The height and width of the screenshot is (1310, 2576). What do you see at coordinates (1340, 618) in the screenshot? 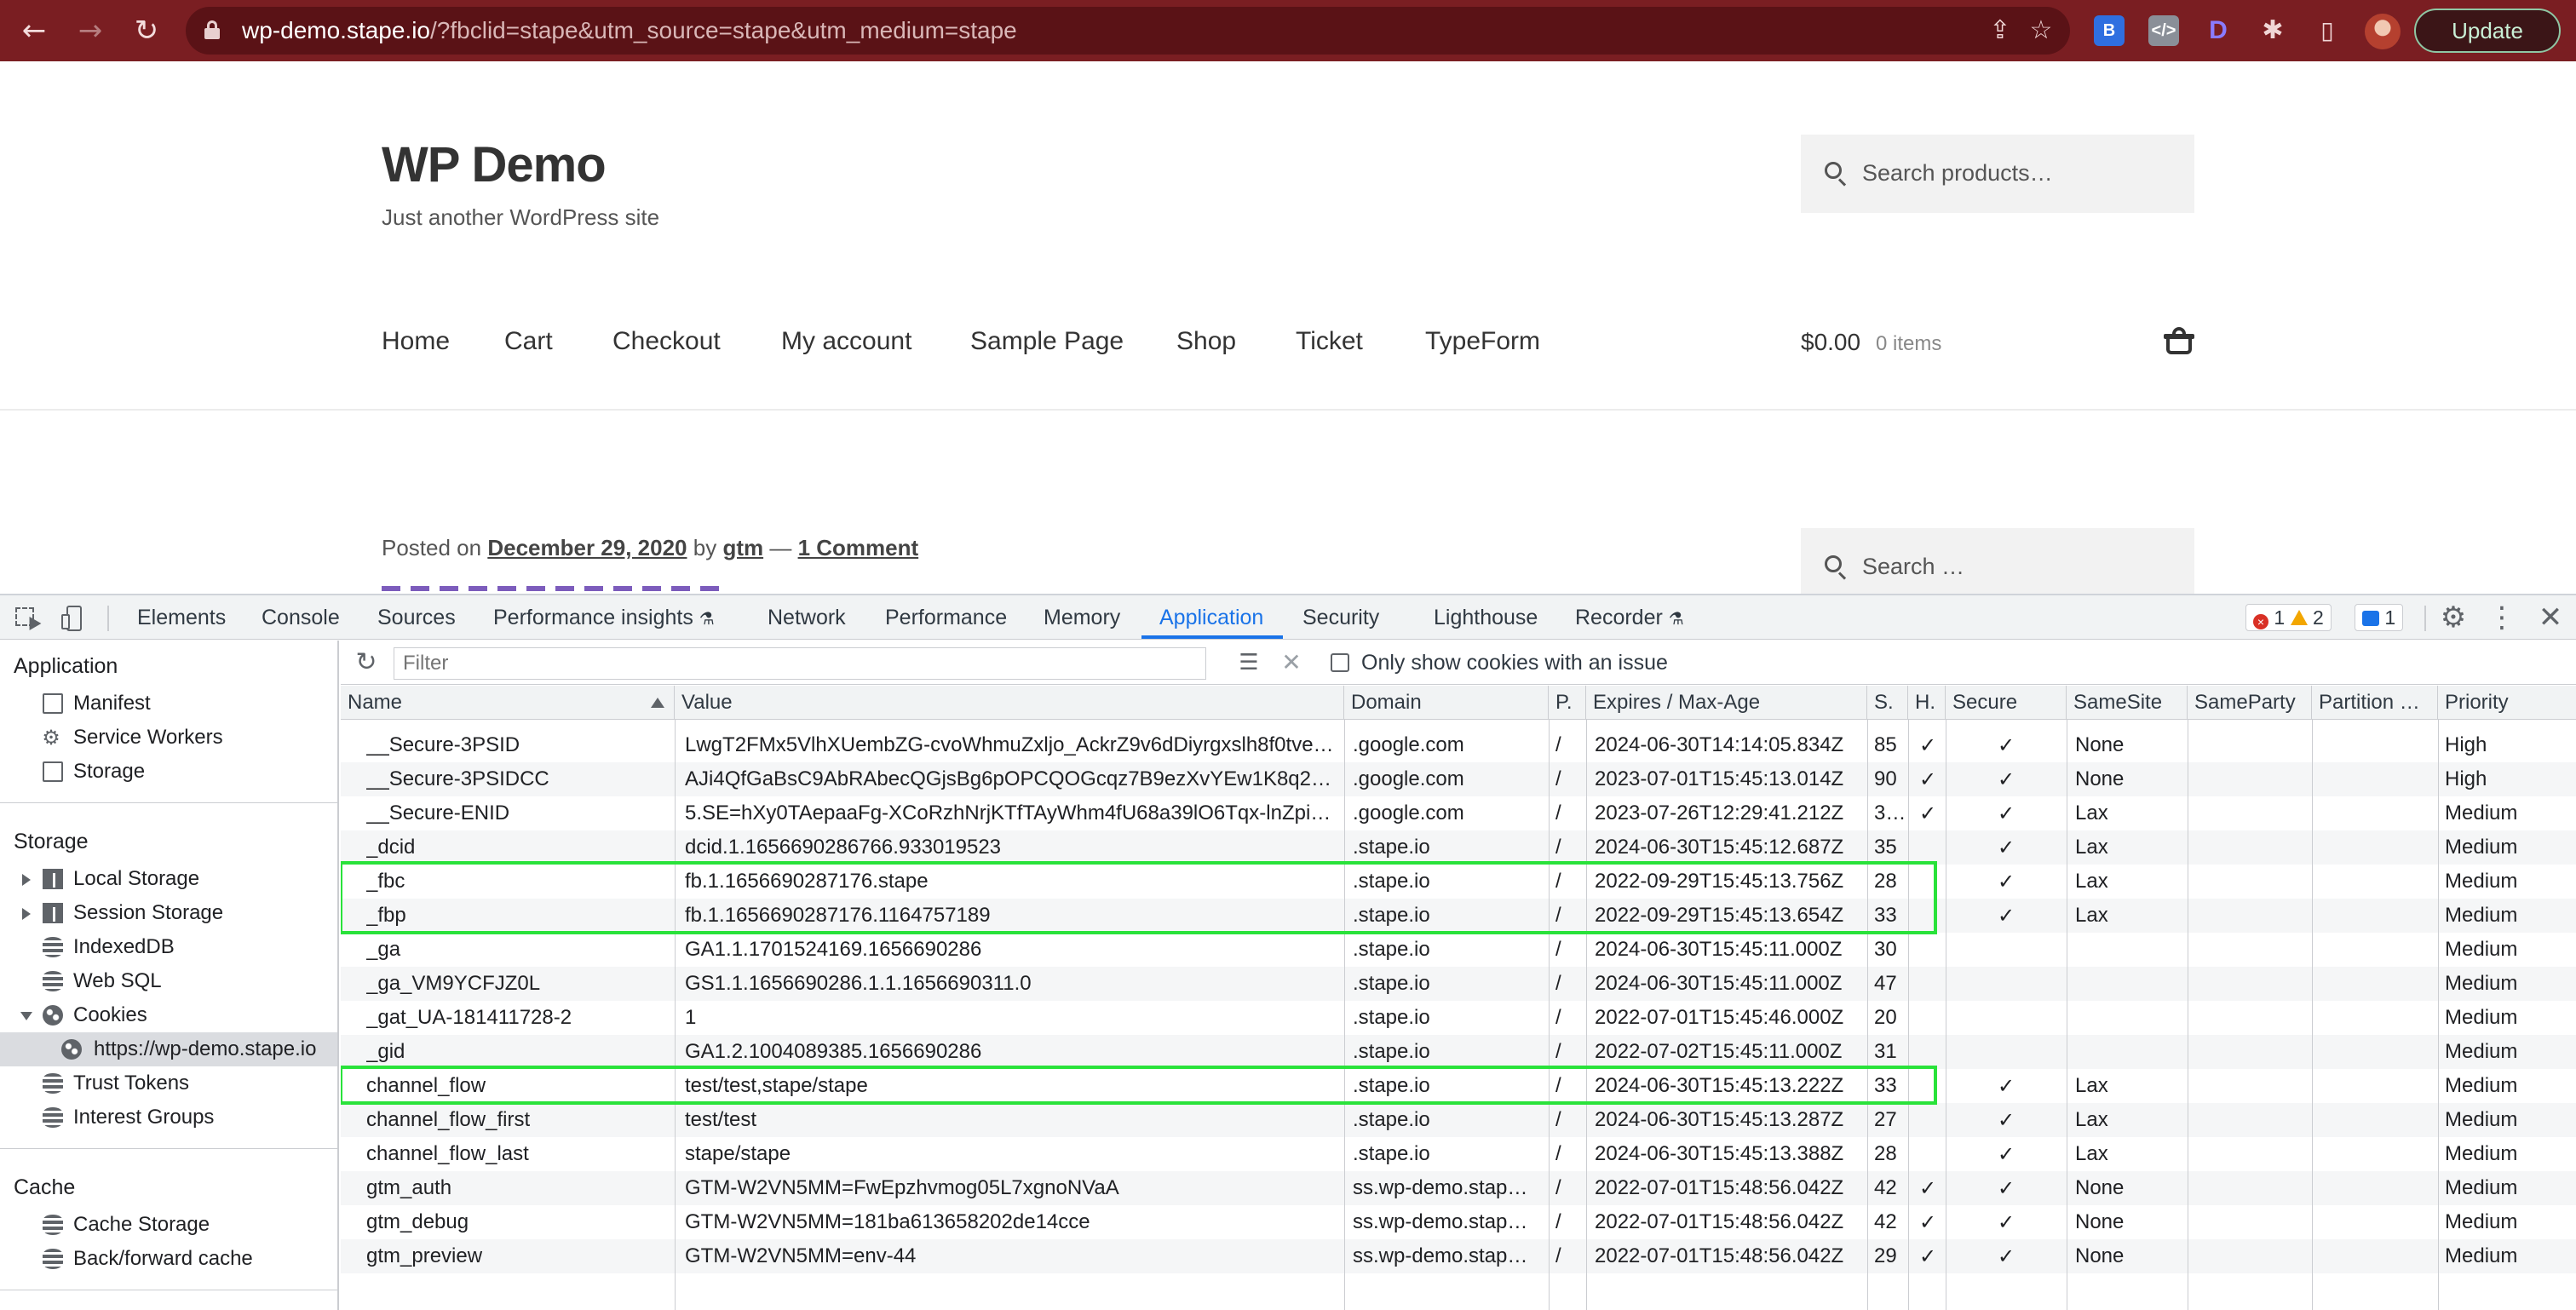
I see `tab-security: Security` at bounding box center [1340, 618].